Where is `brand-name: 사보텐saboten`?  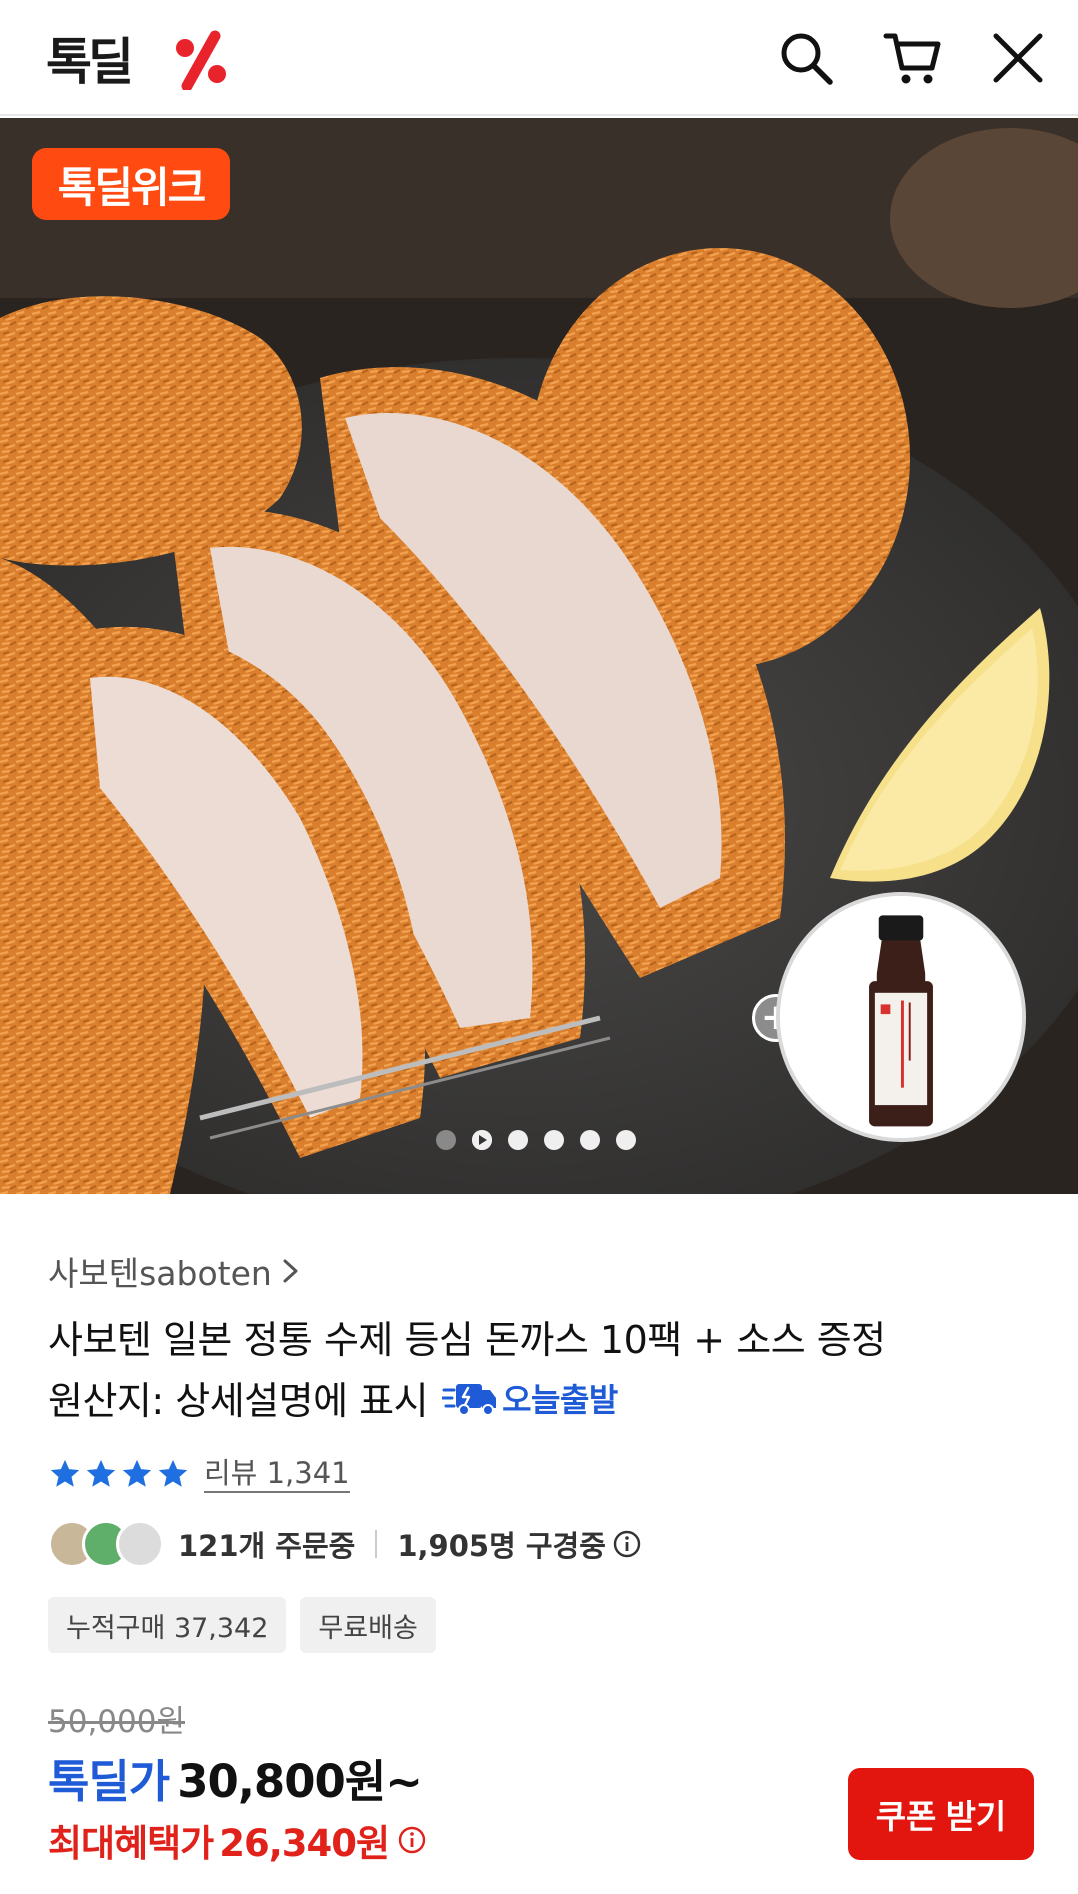 brand-name: 사보텐saboten is located at coordinates (160, 1273).